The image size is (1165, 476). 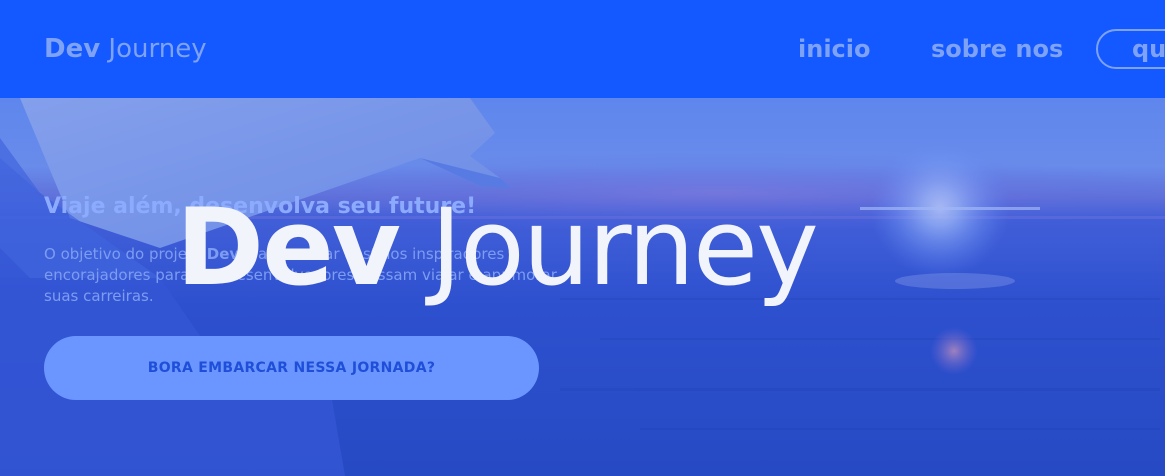 What do you see at coordinates (997, 49) in the screenshot?
I see `nav-link-sobre-nos: sobre nos` at bounding box center [997, 49].